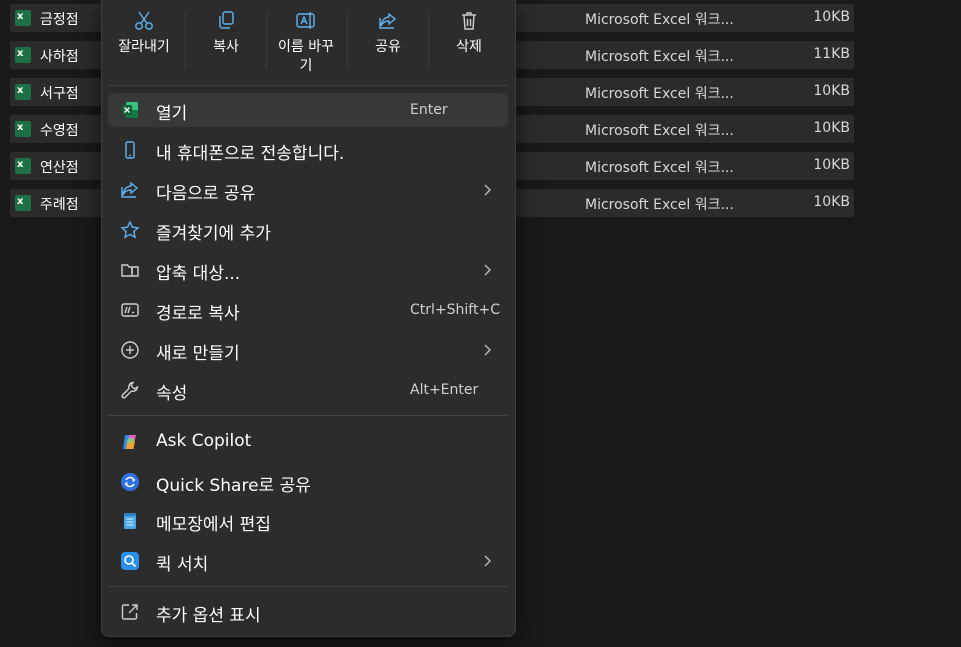  I want to click on menu-item-label: 즐겨찾기에 추가, so click(213, 234).